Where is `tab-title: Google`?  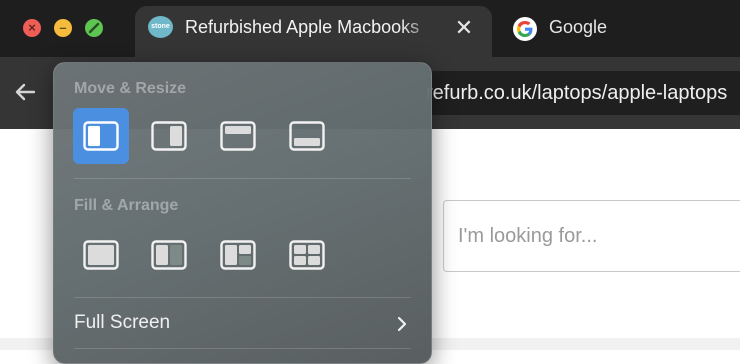
tab-title: Google is located at coordinates (578, 27).